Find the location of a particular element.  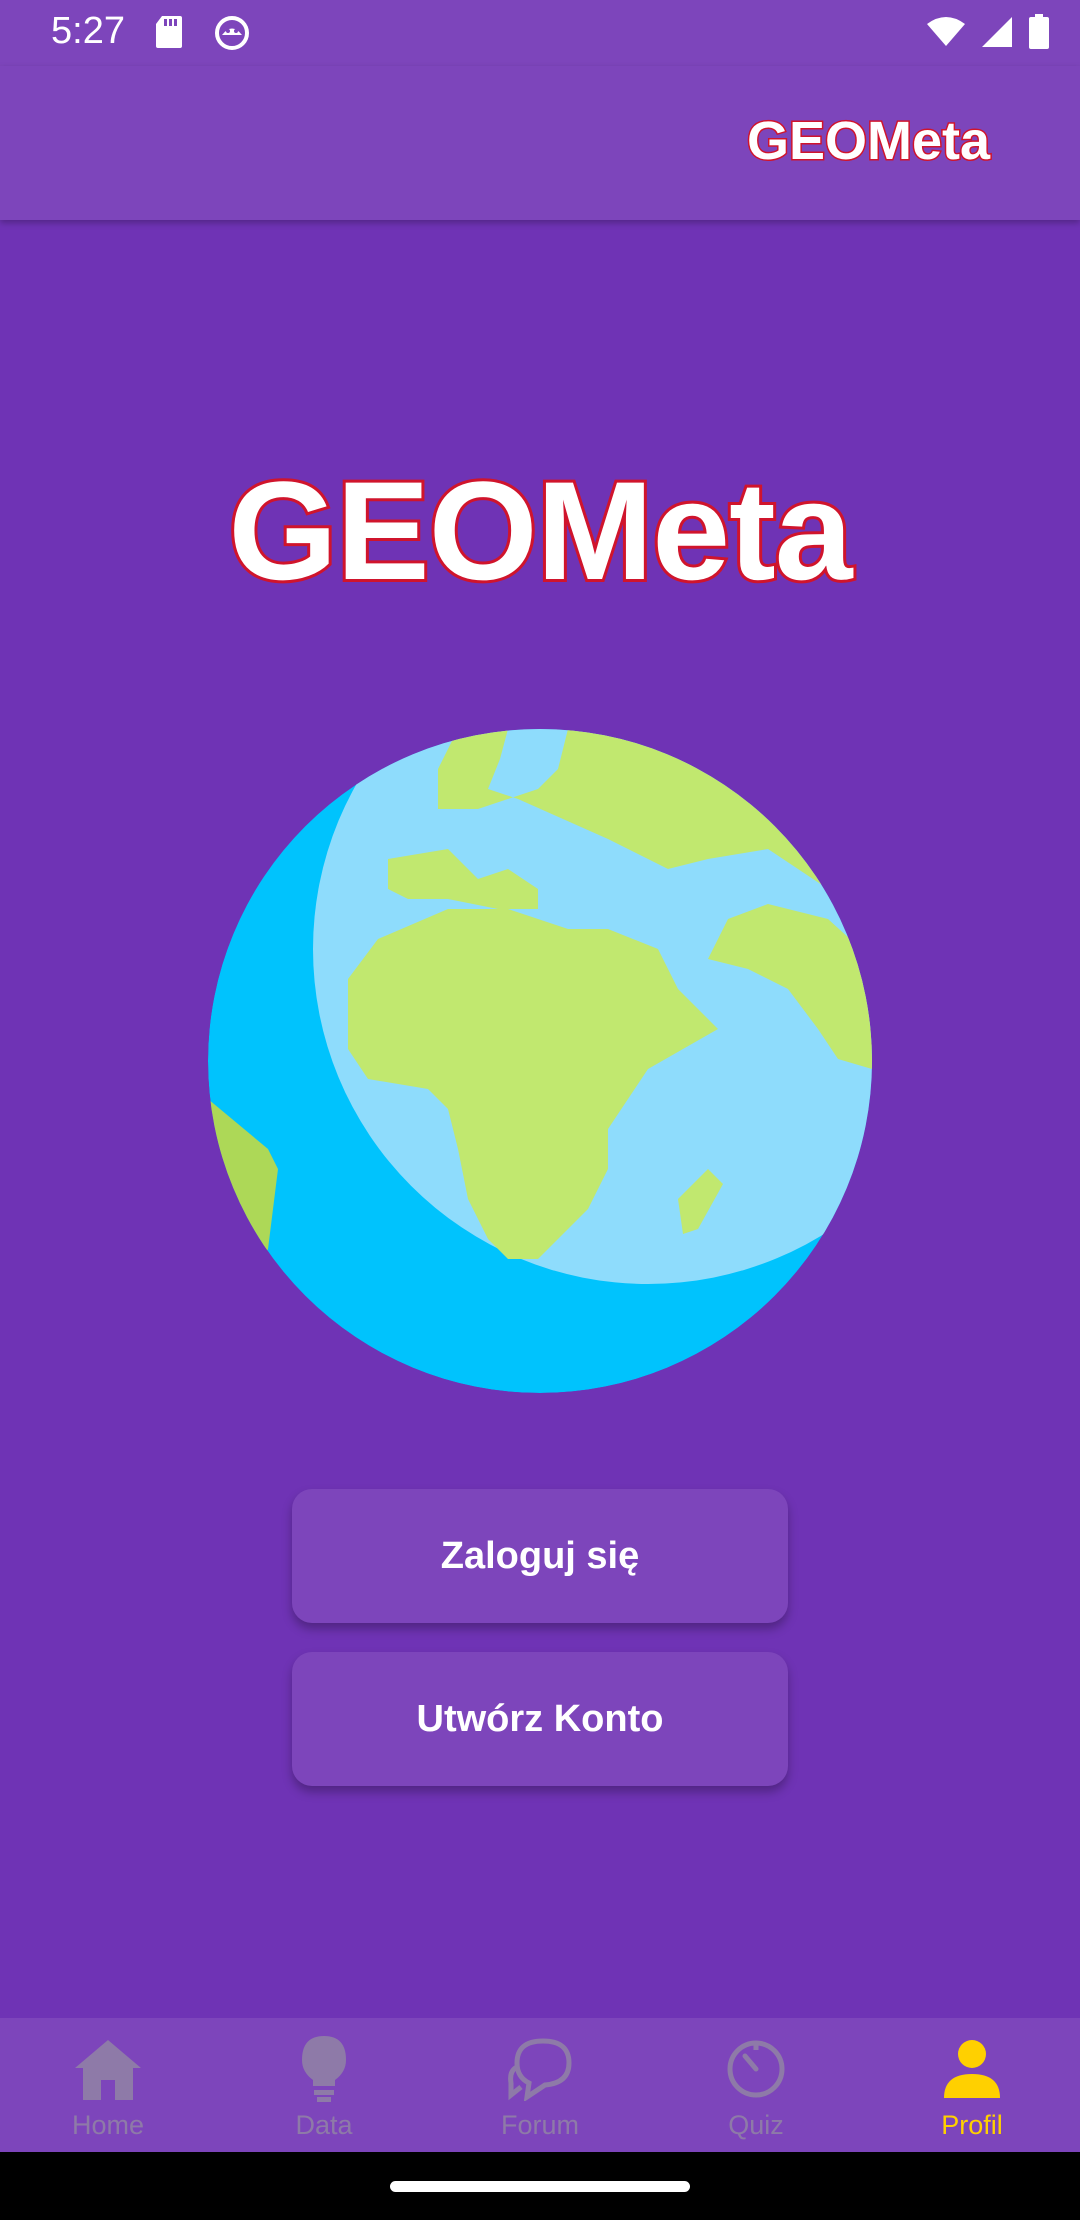

status-bar: 5:27 is located at coordinates (540, 33).